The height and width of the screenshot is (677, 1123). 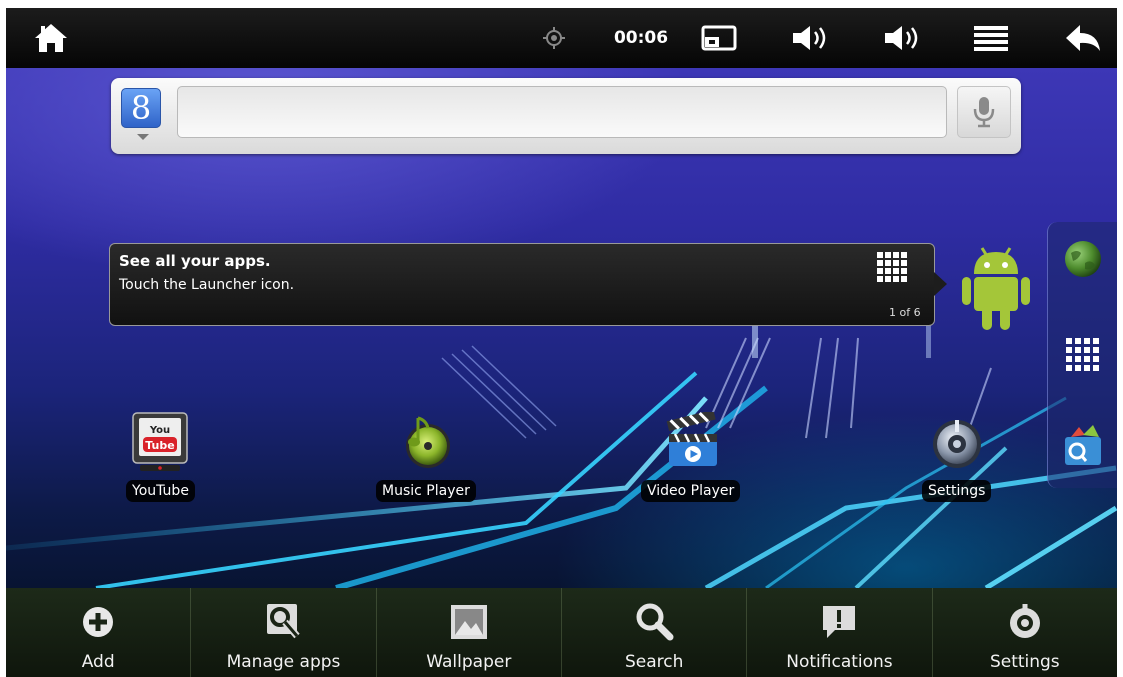 I want to click on menu-icon, so click(x=991, y=38).